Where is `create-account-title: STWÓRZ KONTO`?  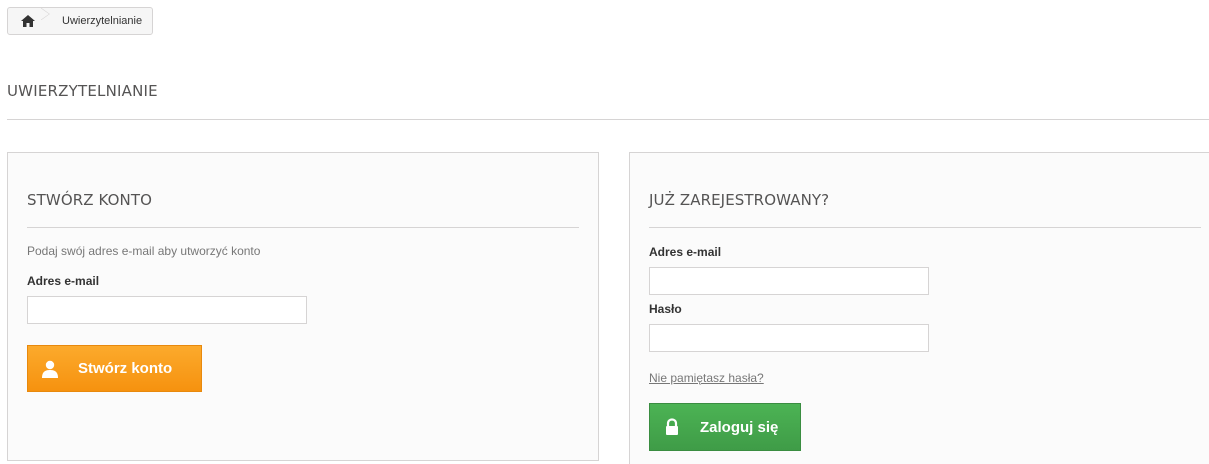
create-account-title: STWÓRZ KONTO is located at coordinates (90, 200).